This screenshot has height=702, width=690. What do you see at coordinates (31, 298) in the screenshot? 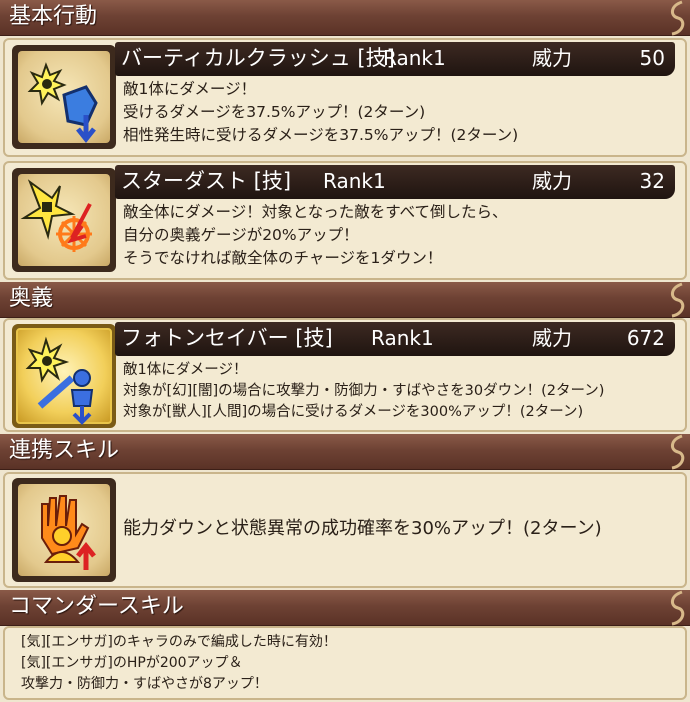
I see `section-title-ougi: 奥義` at bounding box center [31, 298].